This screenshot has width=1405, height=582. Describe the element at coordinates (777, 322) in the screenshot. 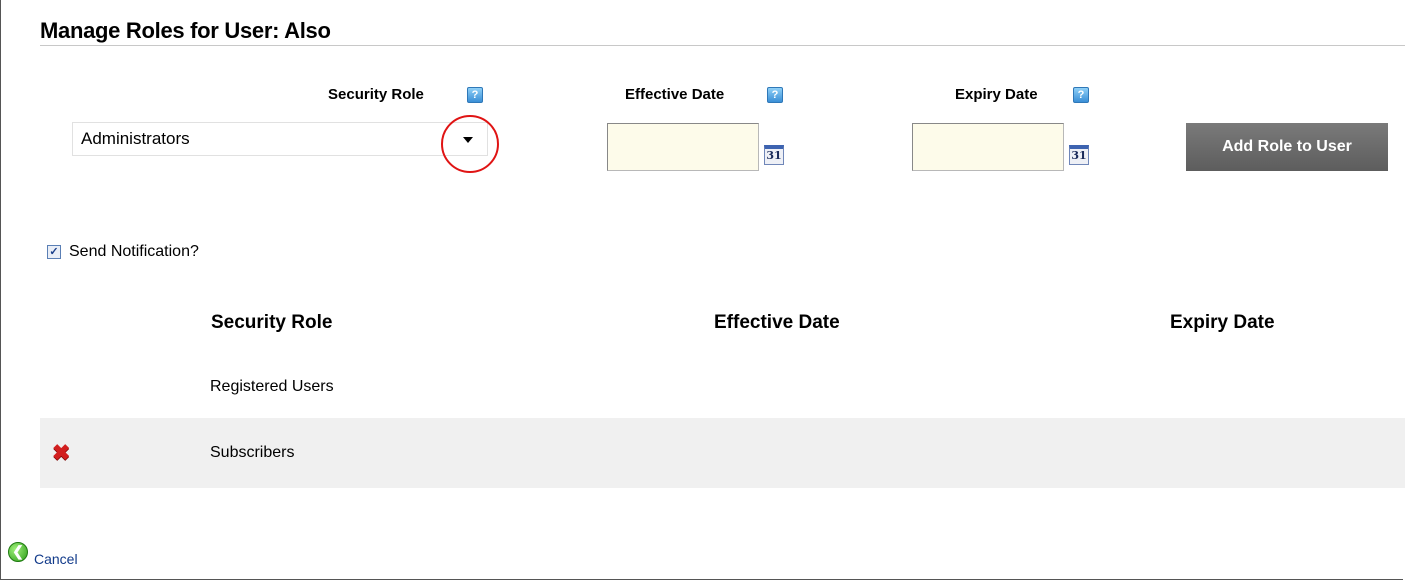

I see `column-header-effective-date: Effective Date` at that location.